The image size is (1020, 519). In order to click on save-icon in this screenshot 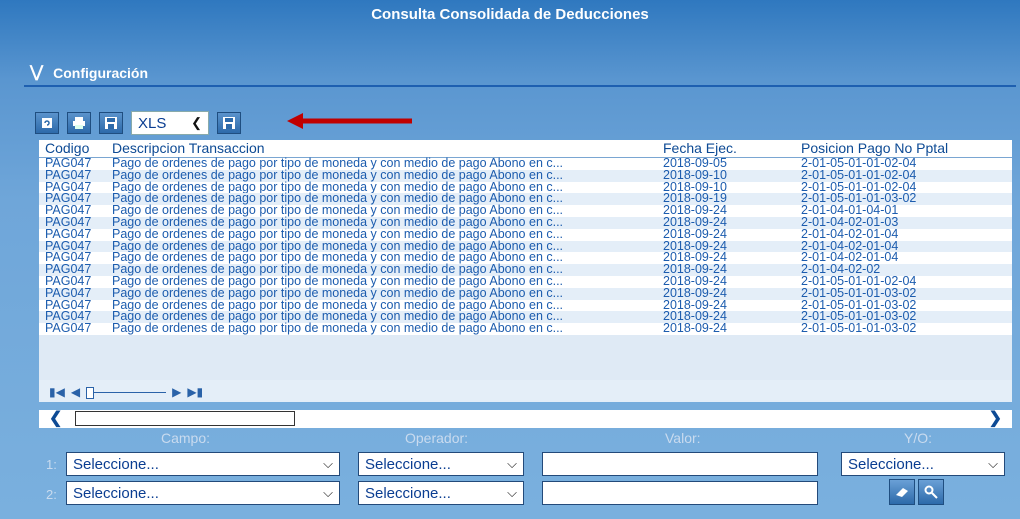, I will do `click(111, 123)`.